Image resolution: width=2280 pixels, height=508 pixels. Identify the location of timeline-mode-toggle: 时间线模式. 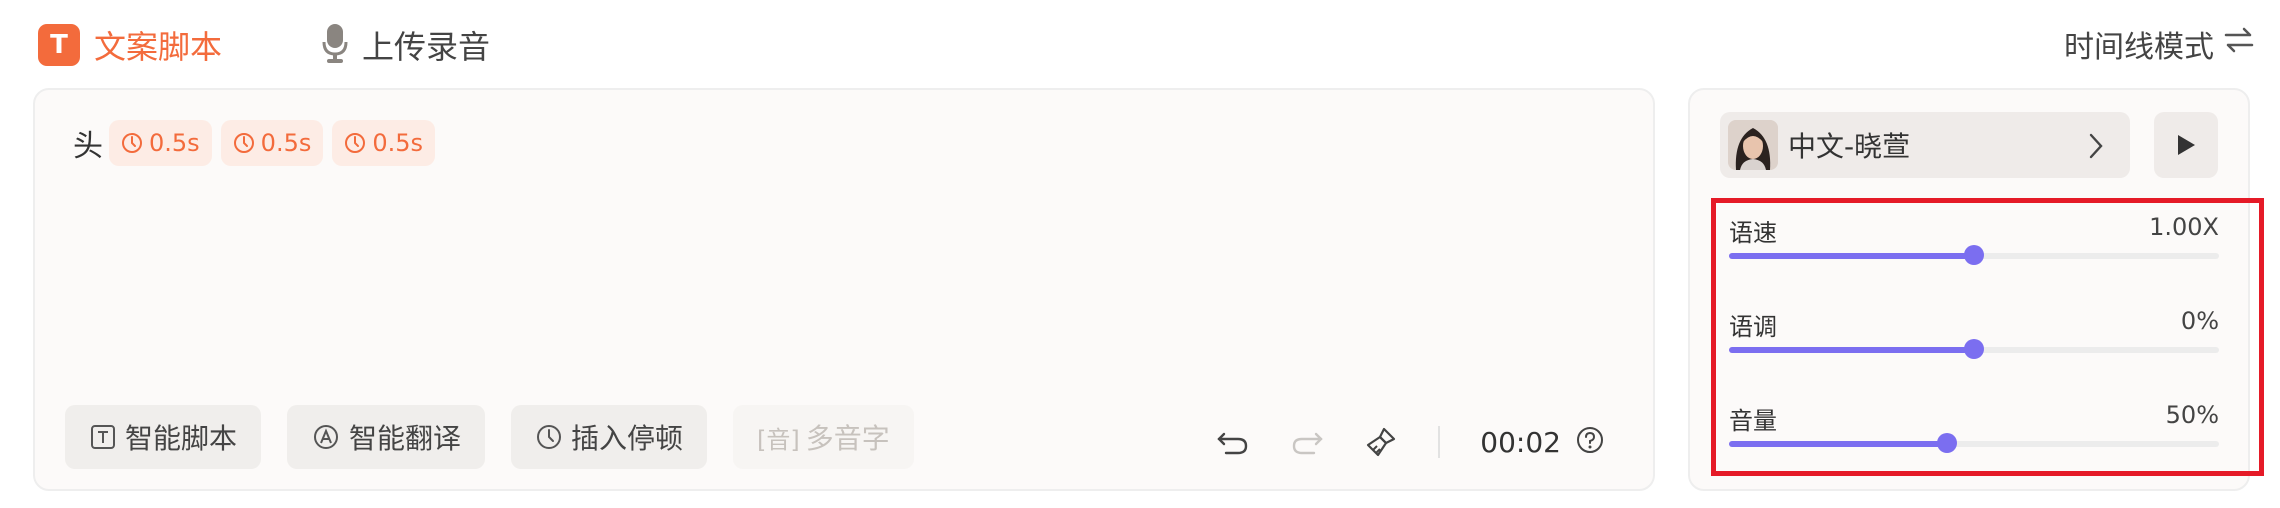
(2159, 44).